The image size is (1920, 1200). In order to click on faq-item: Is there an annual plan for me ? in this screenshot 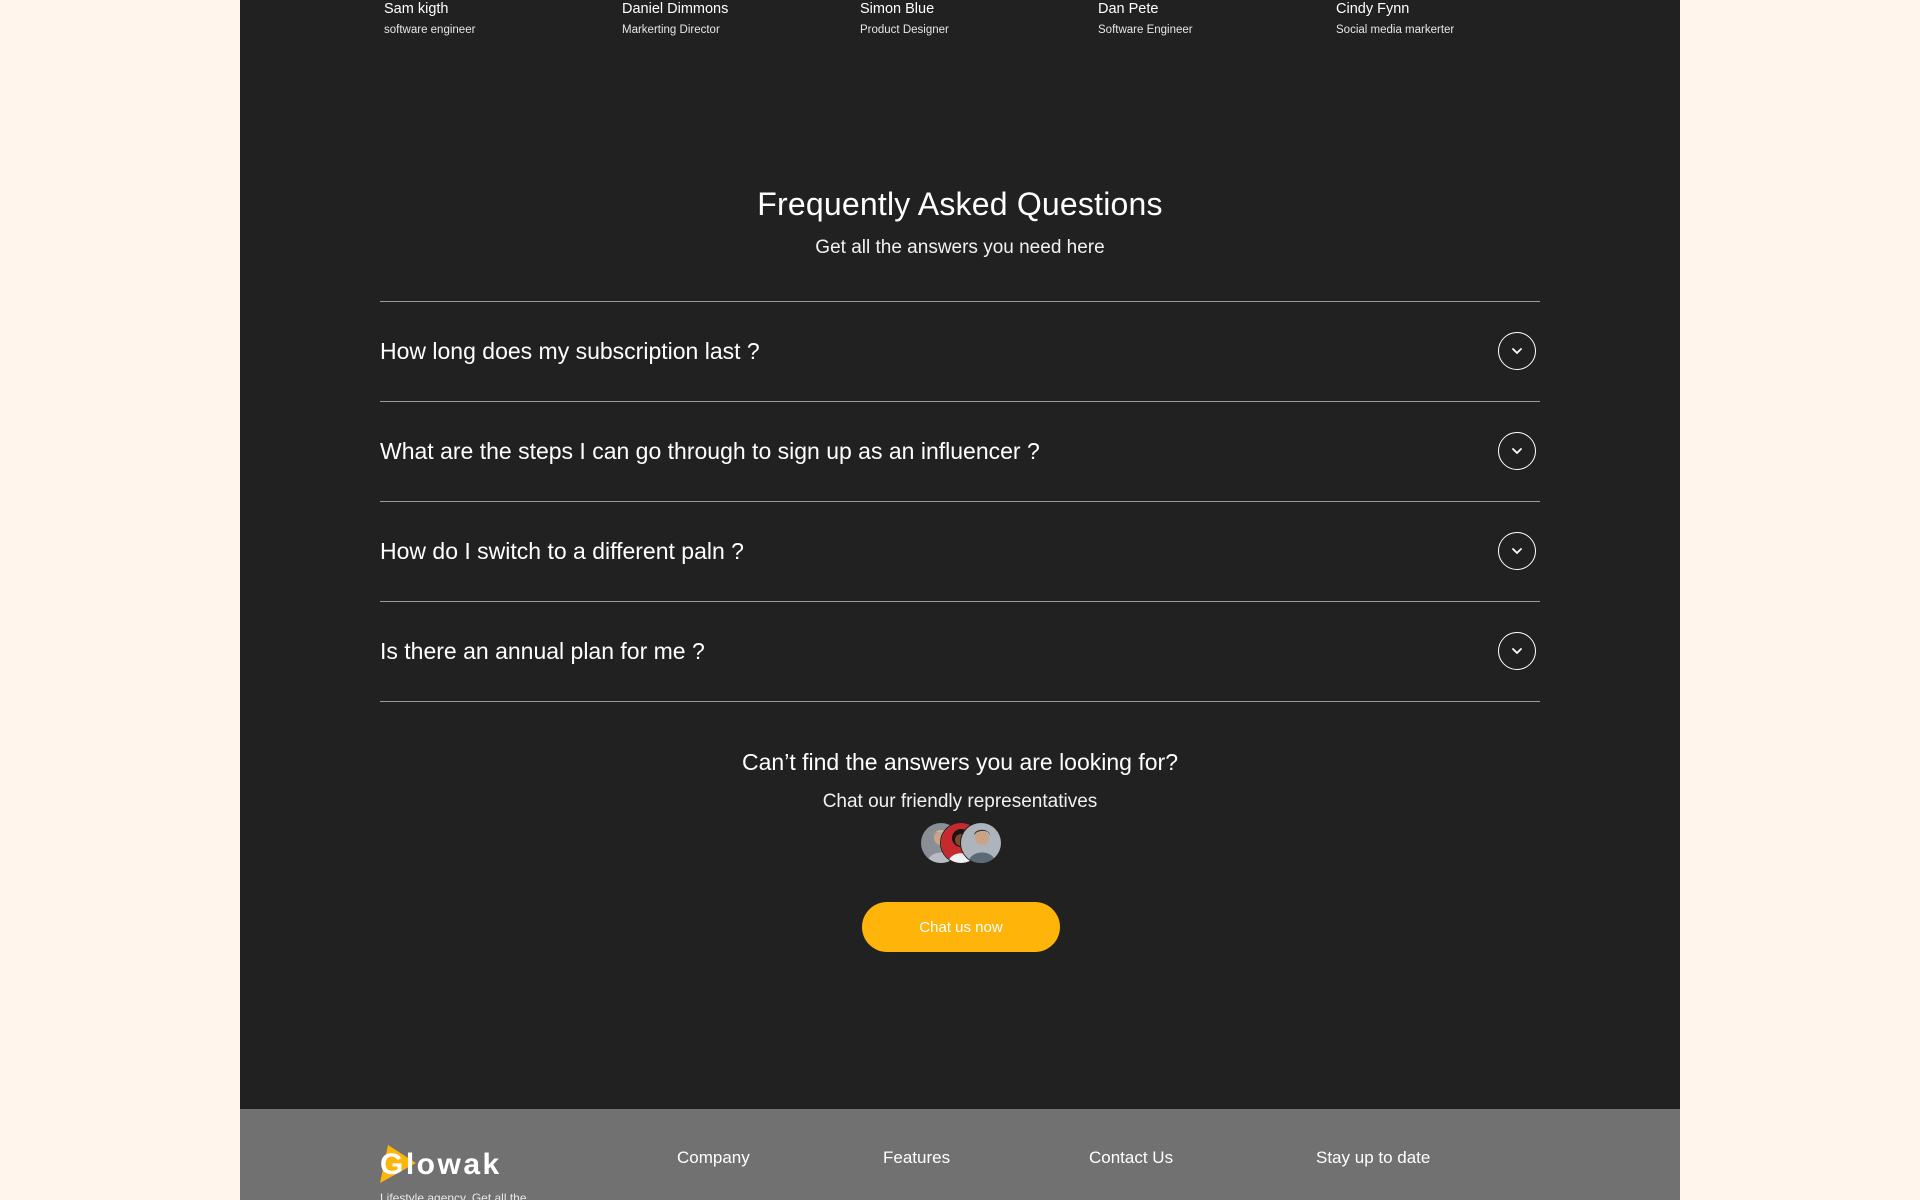, I will do `click(960, 652)`.